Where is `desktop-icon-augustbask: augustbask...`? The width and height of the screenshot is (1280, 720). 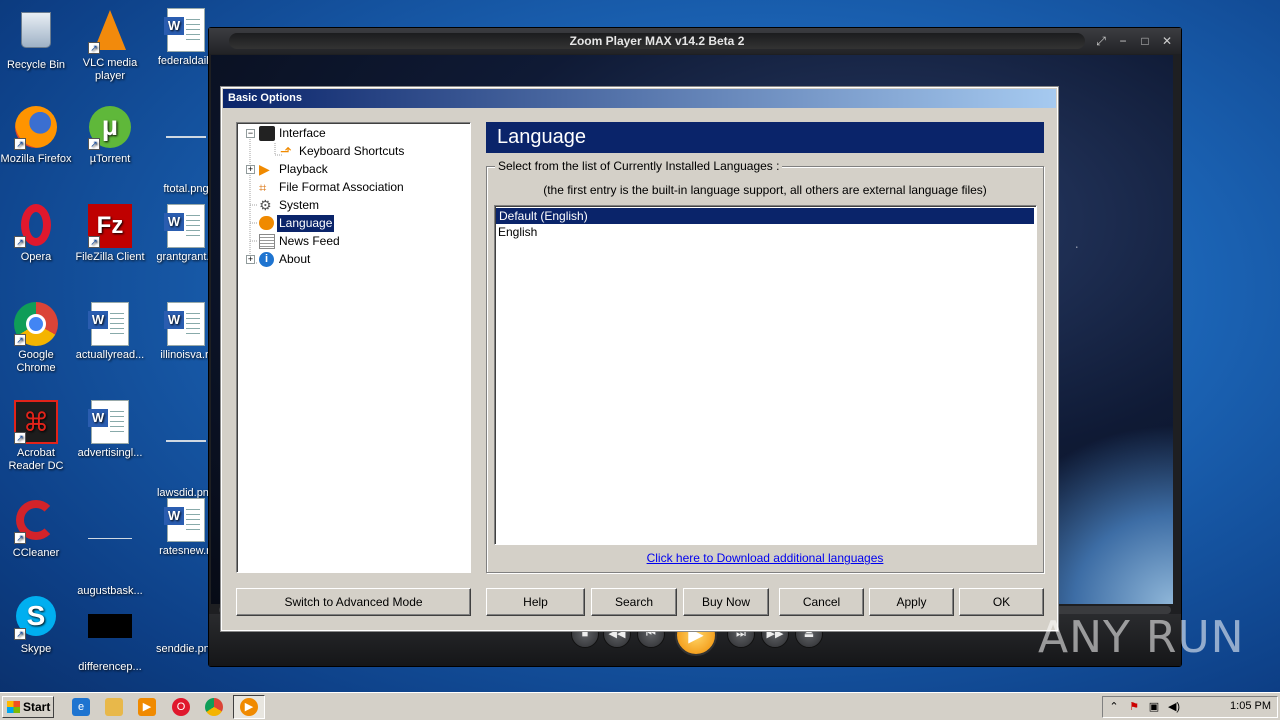 desktop-icon-augustbask: augustbask... is located at coordinates (110, 548).